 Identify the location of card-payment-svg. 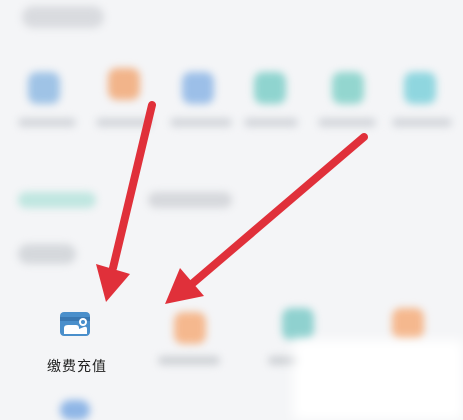
(75, 324).